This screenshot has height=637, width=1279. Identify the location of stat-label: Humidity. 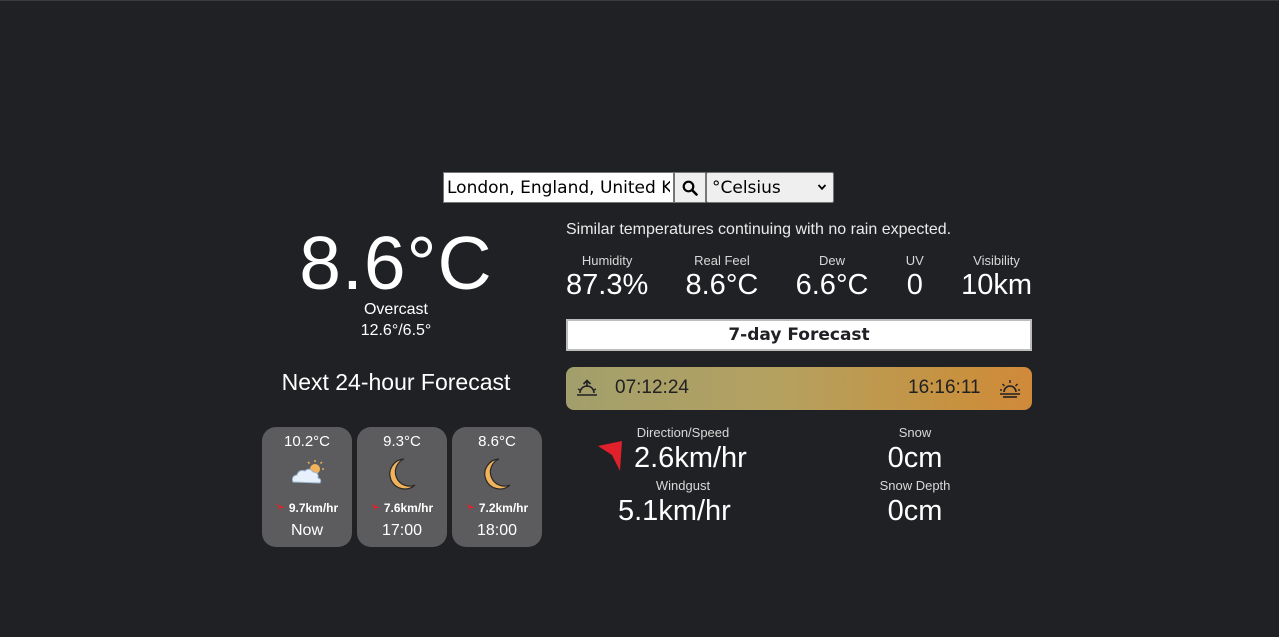
(607, 260).